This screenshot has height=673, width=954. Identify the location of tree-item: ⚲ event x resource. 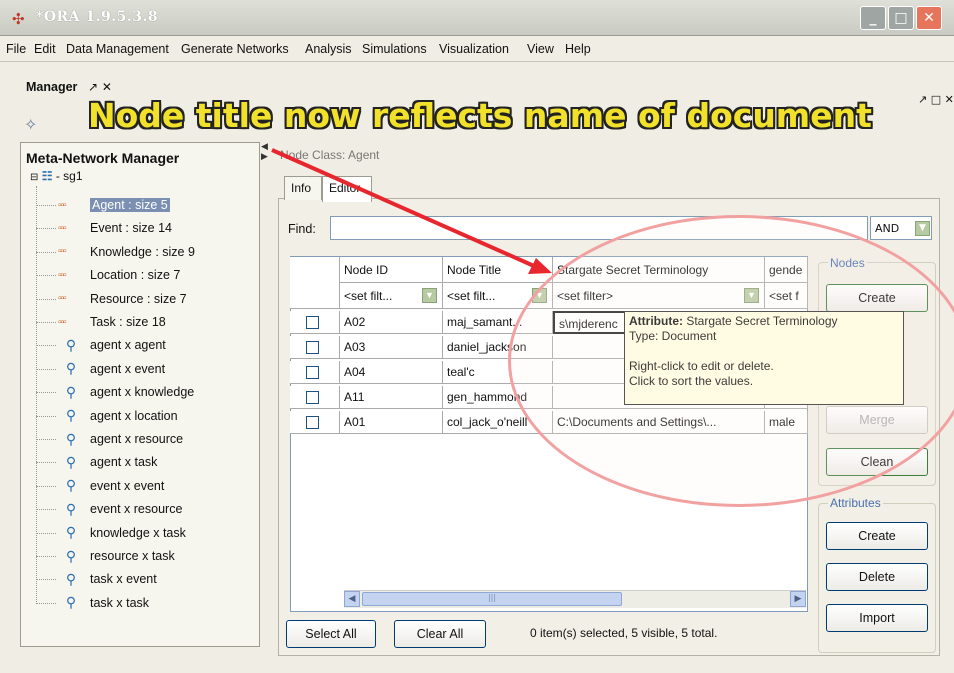
(109, 509).